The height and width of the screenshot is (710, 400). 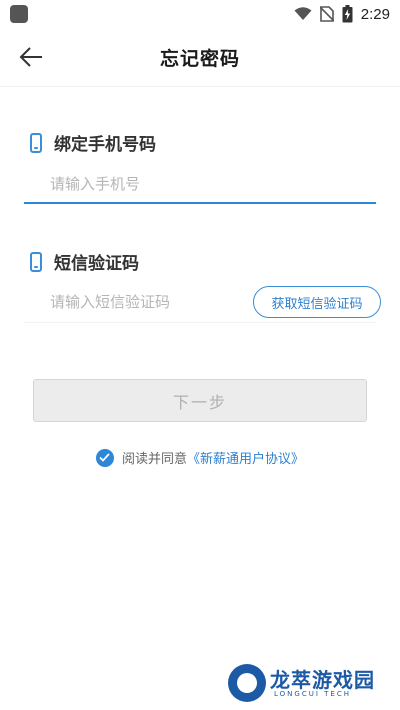 I want to click on user-agreement-link: 《新薪通用户协议》, so click(x=245, y=457).